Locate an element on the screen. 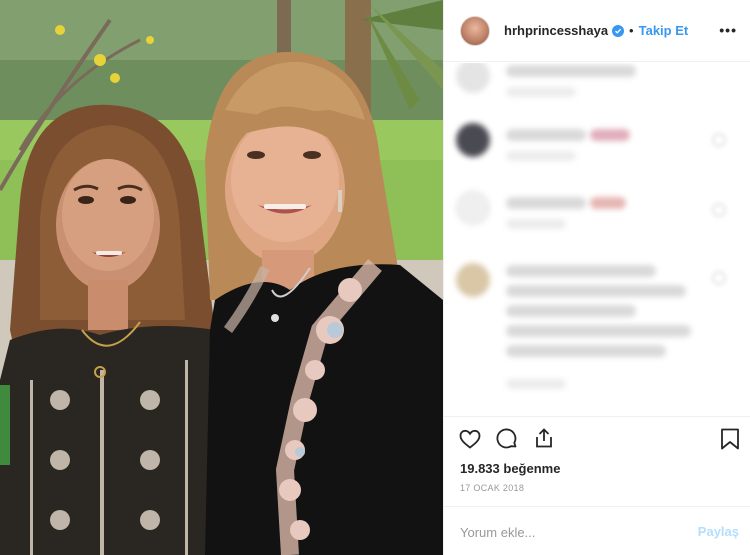 The width and height of the screenshot is (750, 555). follow-button: Takip Et is located at coordinates (664, 30).